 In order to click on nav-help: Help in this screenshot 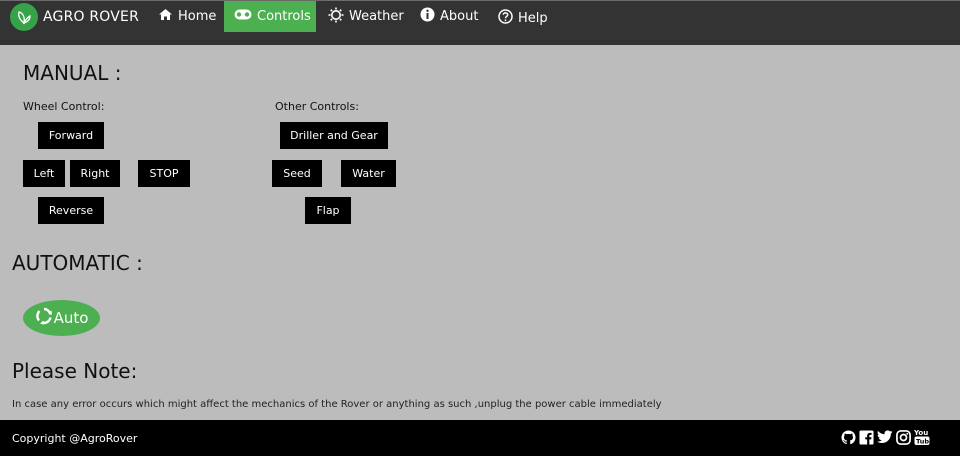, I will do `click(523, 18)`.